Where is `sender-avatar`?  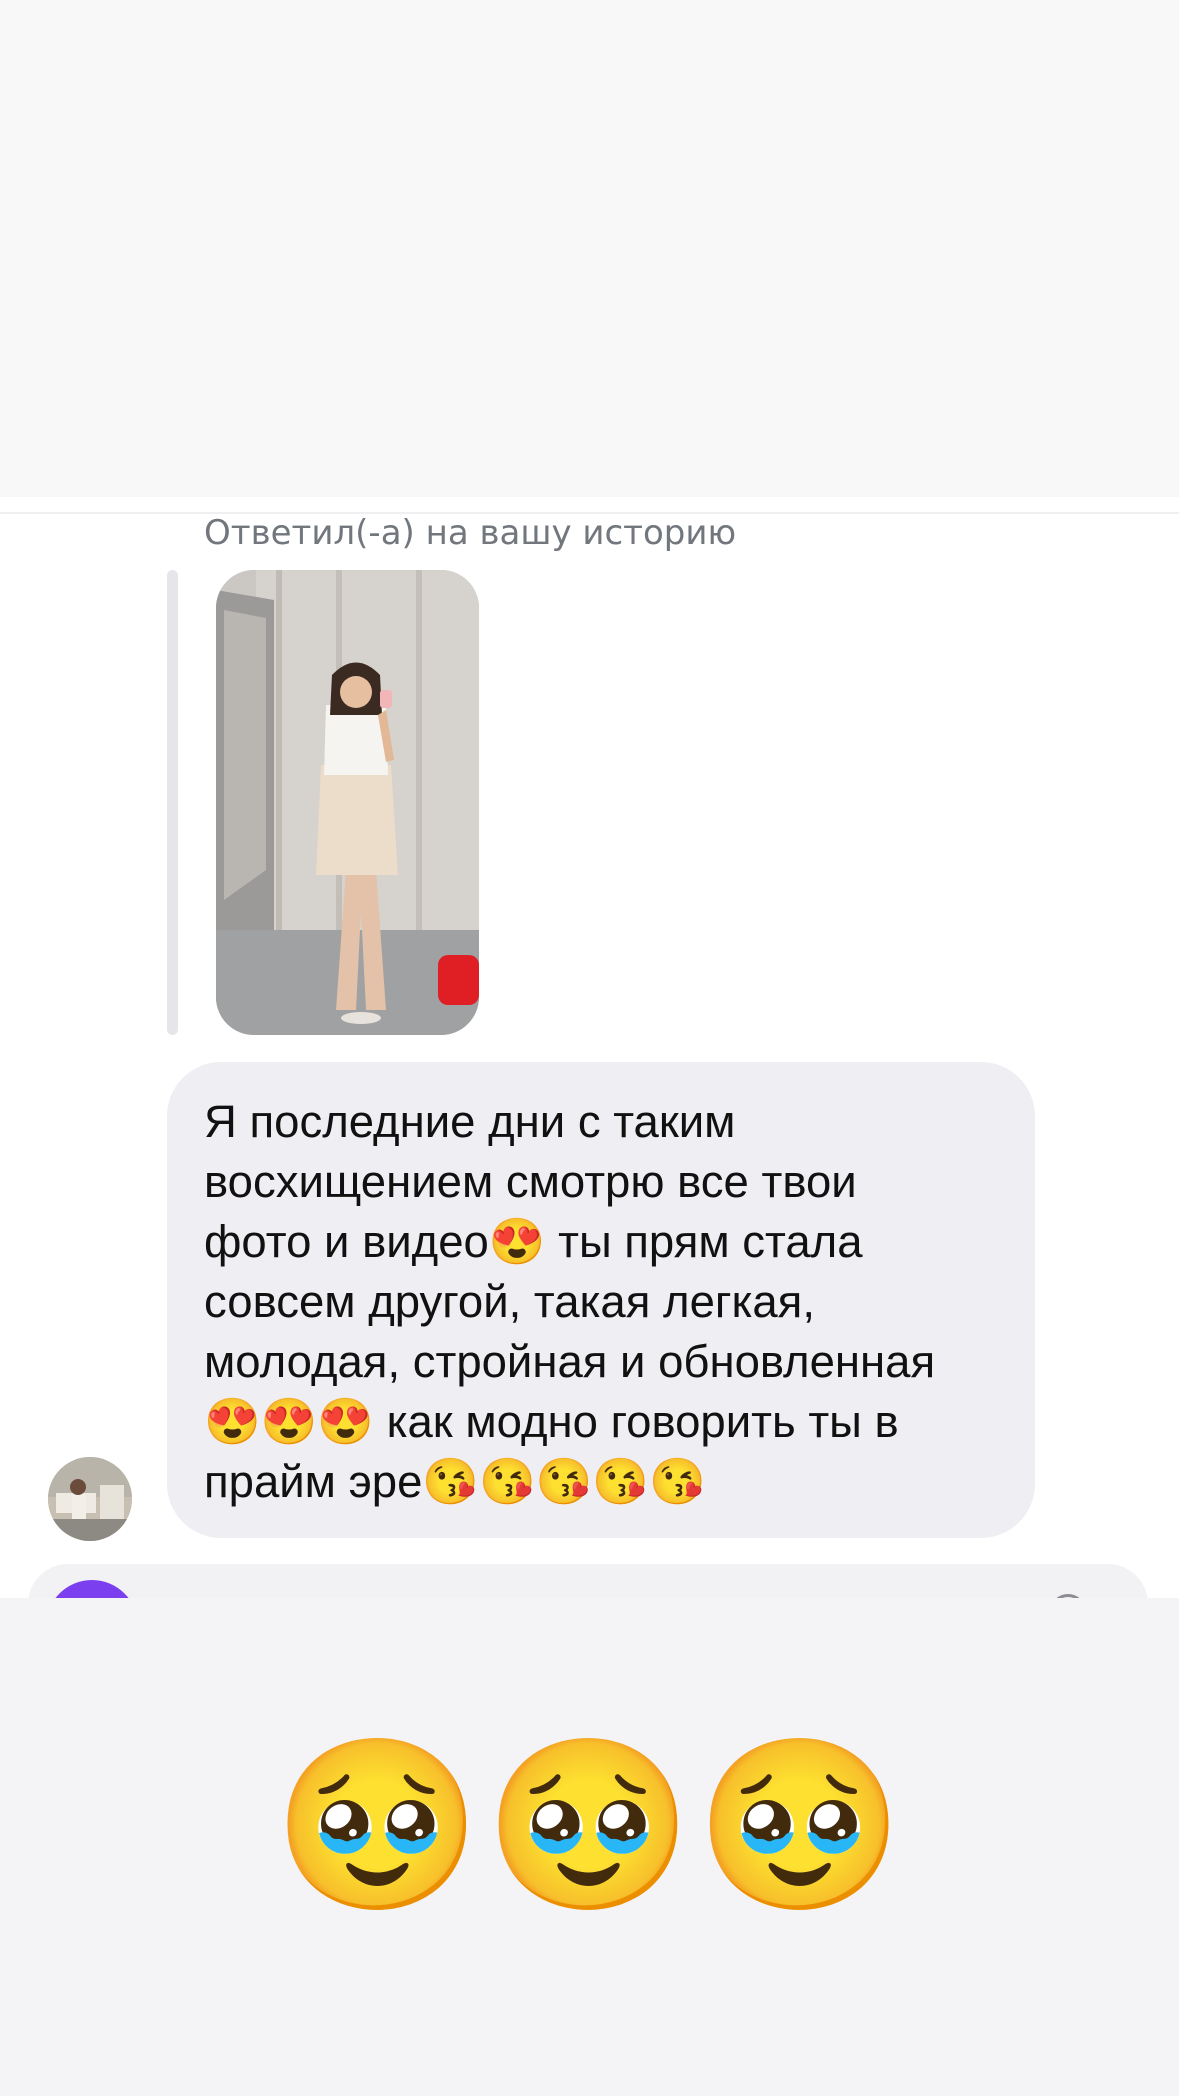
sender-avatar is located at coordinates (90, 1499).